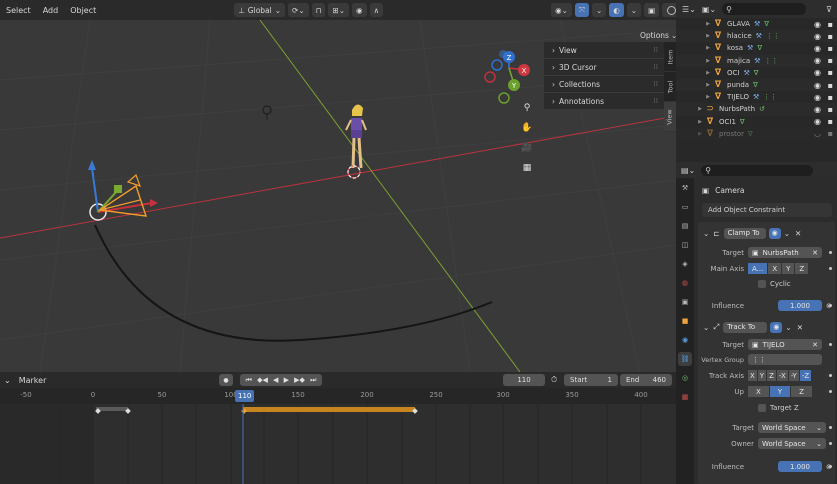  Describe the element at coordinates (685, 340) in the screenshot. I see `physics-tab-icon: ◉` at that location.